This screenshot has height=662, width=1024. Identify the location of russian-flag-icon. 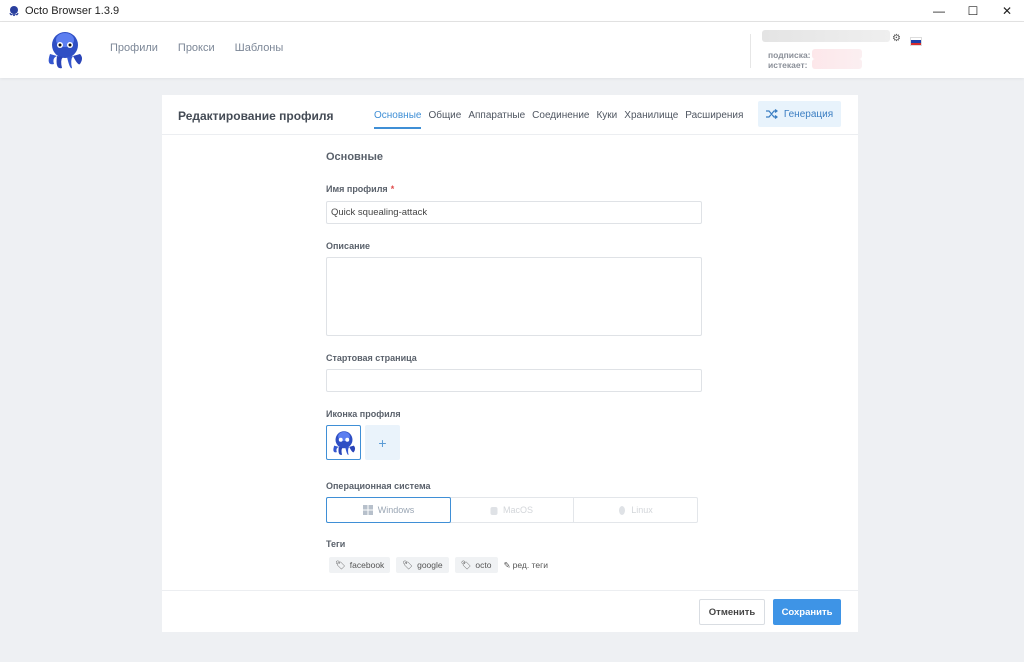
(916, 41).